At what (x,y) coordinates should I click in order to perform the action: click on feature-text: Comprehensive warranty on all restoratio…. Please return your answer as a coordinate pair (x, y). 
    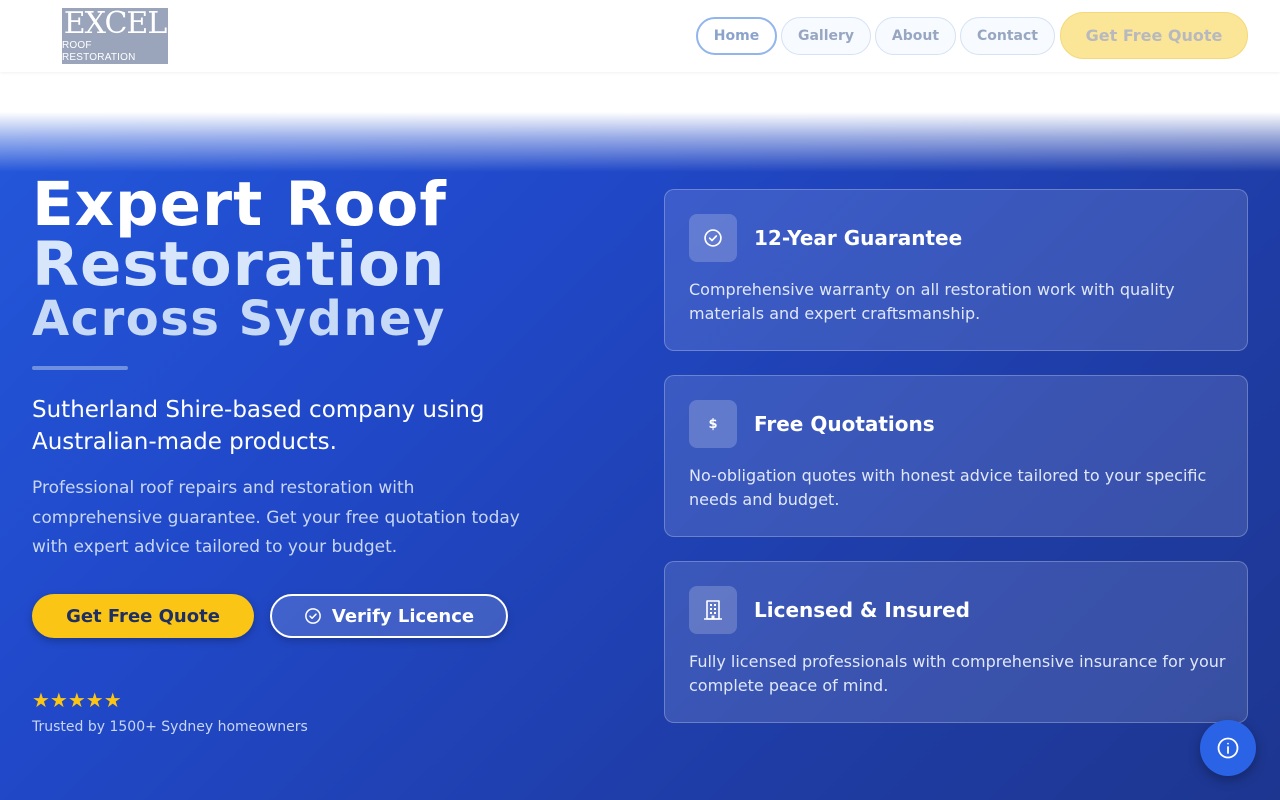
    Looking at the image, I should click on (932, 301).